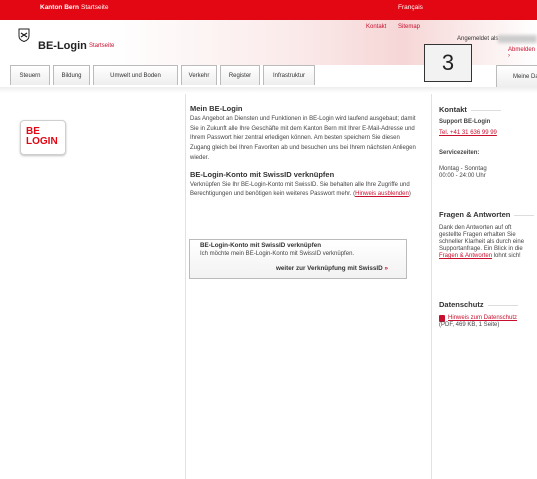 Image resolution: width=537 pixels, height=479 pixels. I want to click on support-label-text: Support BE-Login, so click(465, 122).